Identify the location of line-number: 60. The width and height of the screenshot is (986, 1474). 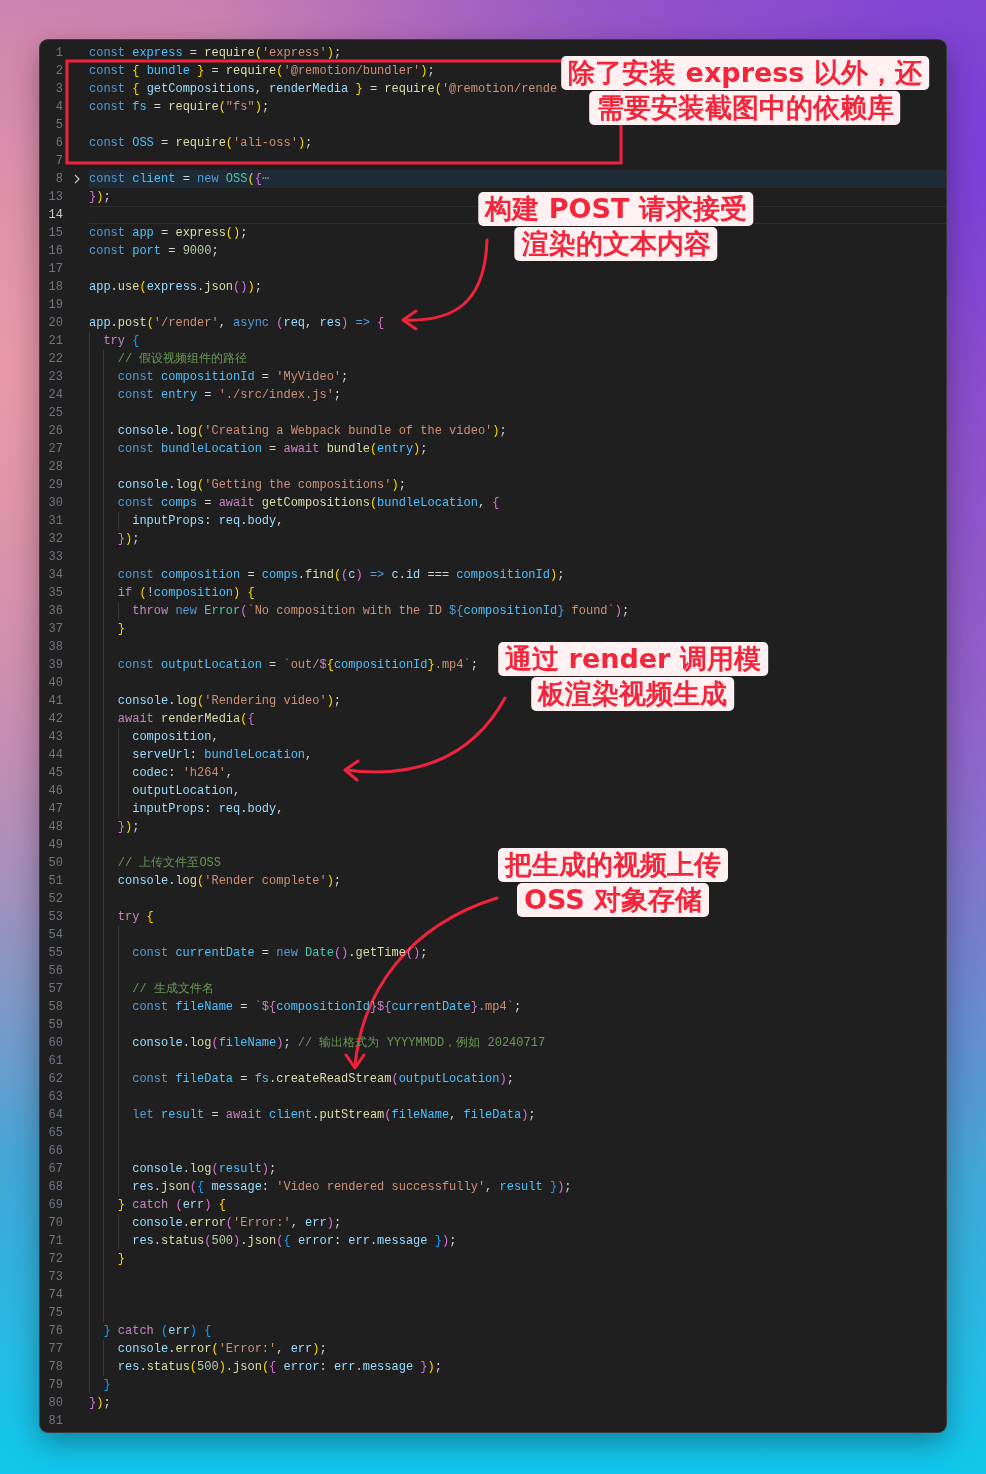
(55, 1043).